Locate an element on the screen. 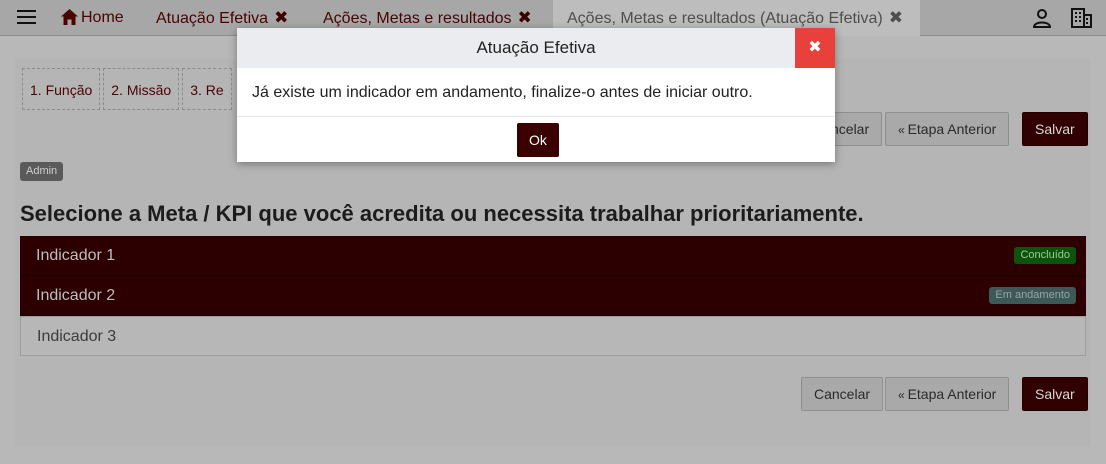 This screenshot has height=464, width=1106. tab-label: Atuação Efetiva is located at coordinates (212, 18).